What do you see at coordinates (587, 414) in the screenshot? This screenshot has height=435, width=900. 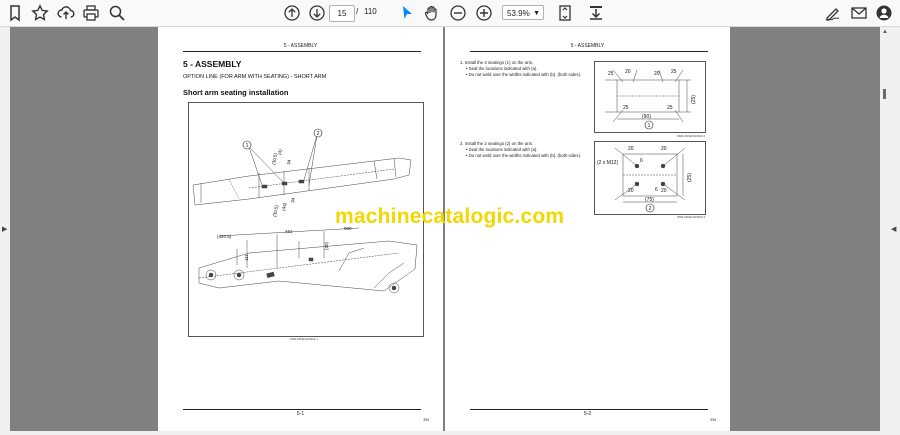 I see `page-number: 5-2` at bounding box center [587, 414].